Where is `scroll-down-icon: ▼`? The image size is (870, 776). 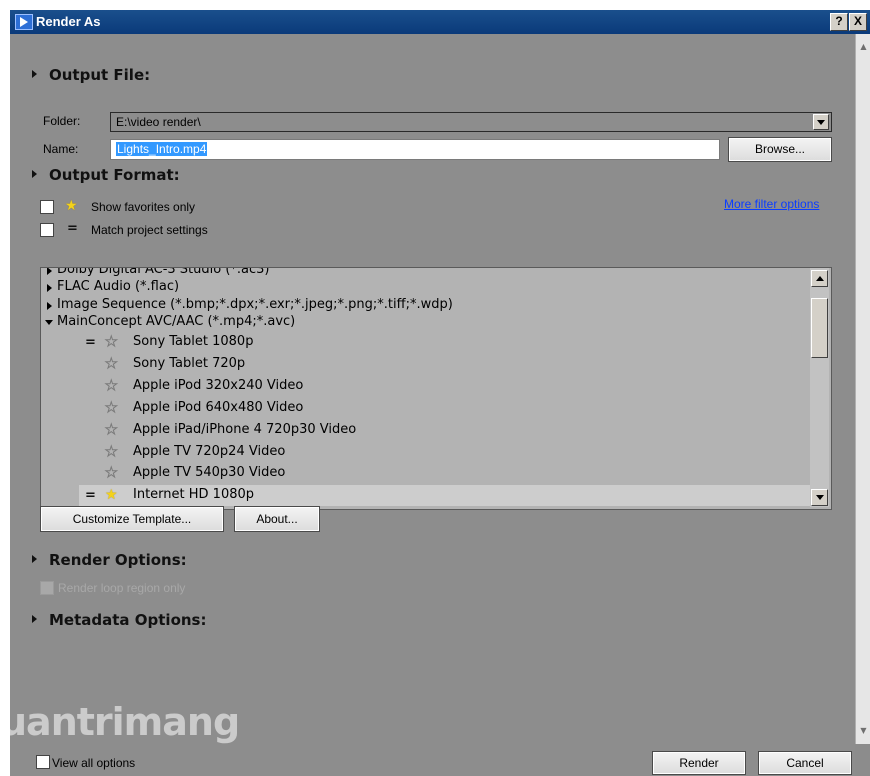
scroll-down-icon: ▼ is located at coordinates (863, 731).